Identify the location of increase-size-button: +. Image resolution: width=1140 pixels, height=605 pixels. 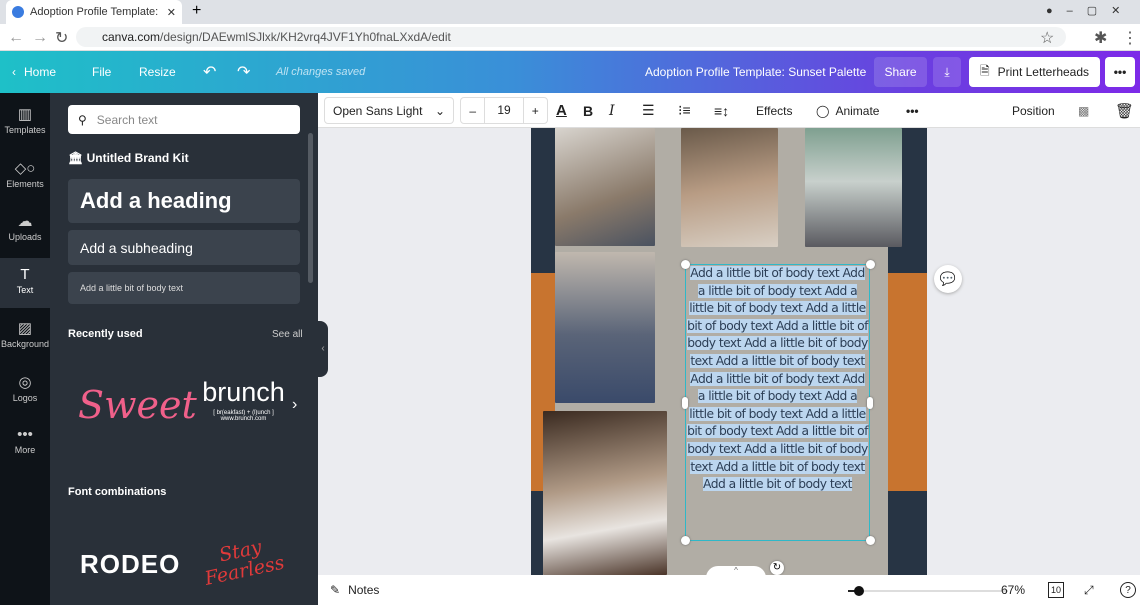
(535, 111).